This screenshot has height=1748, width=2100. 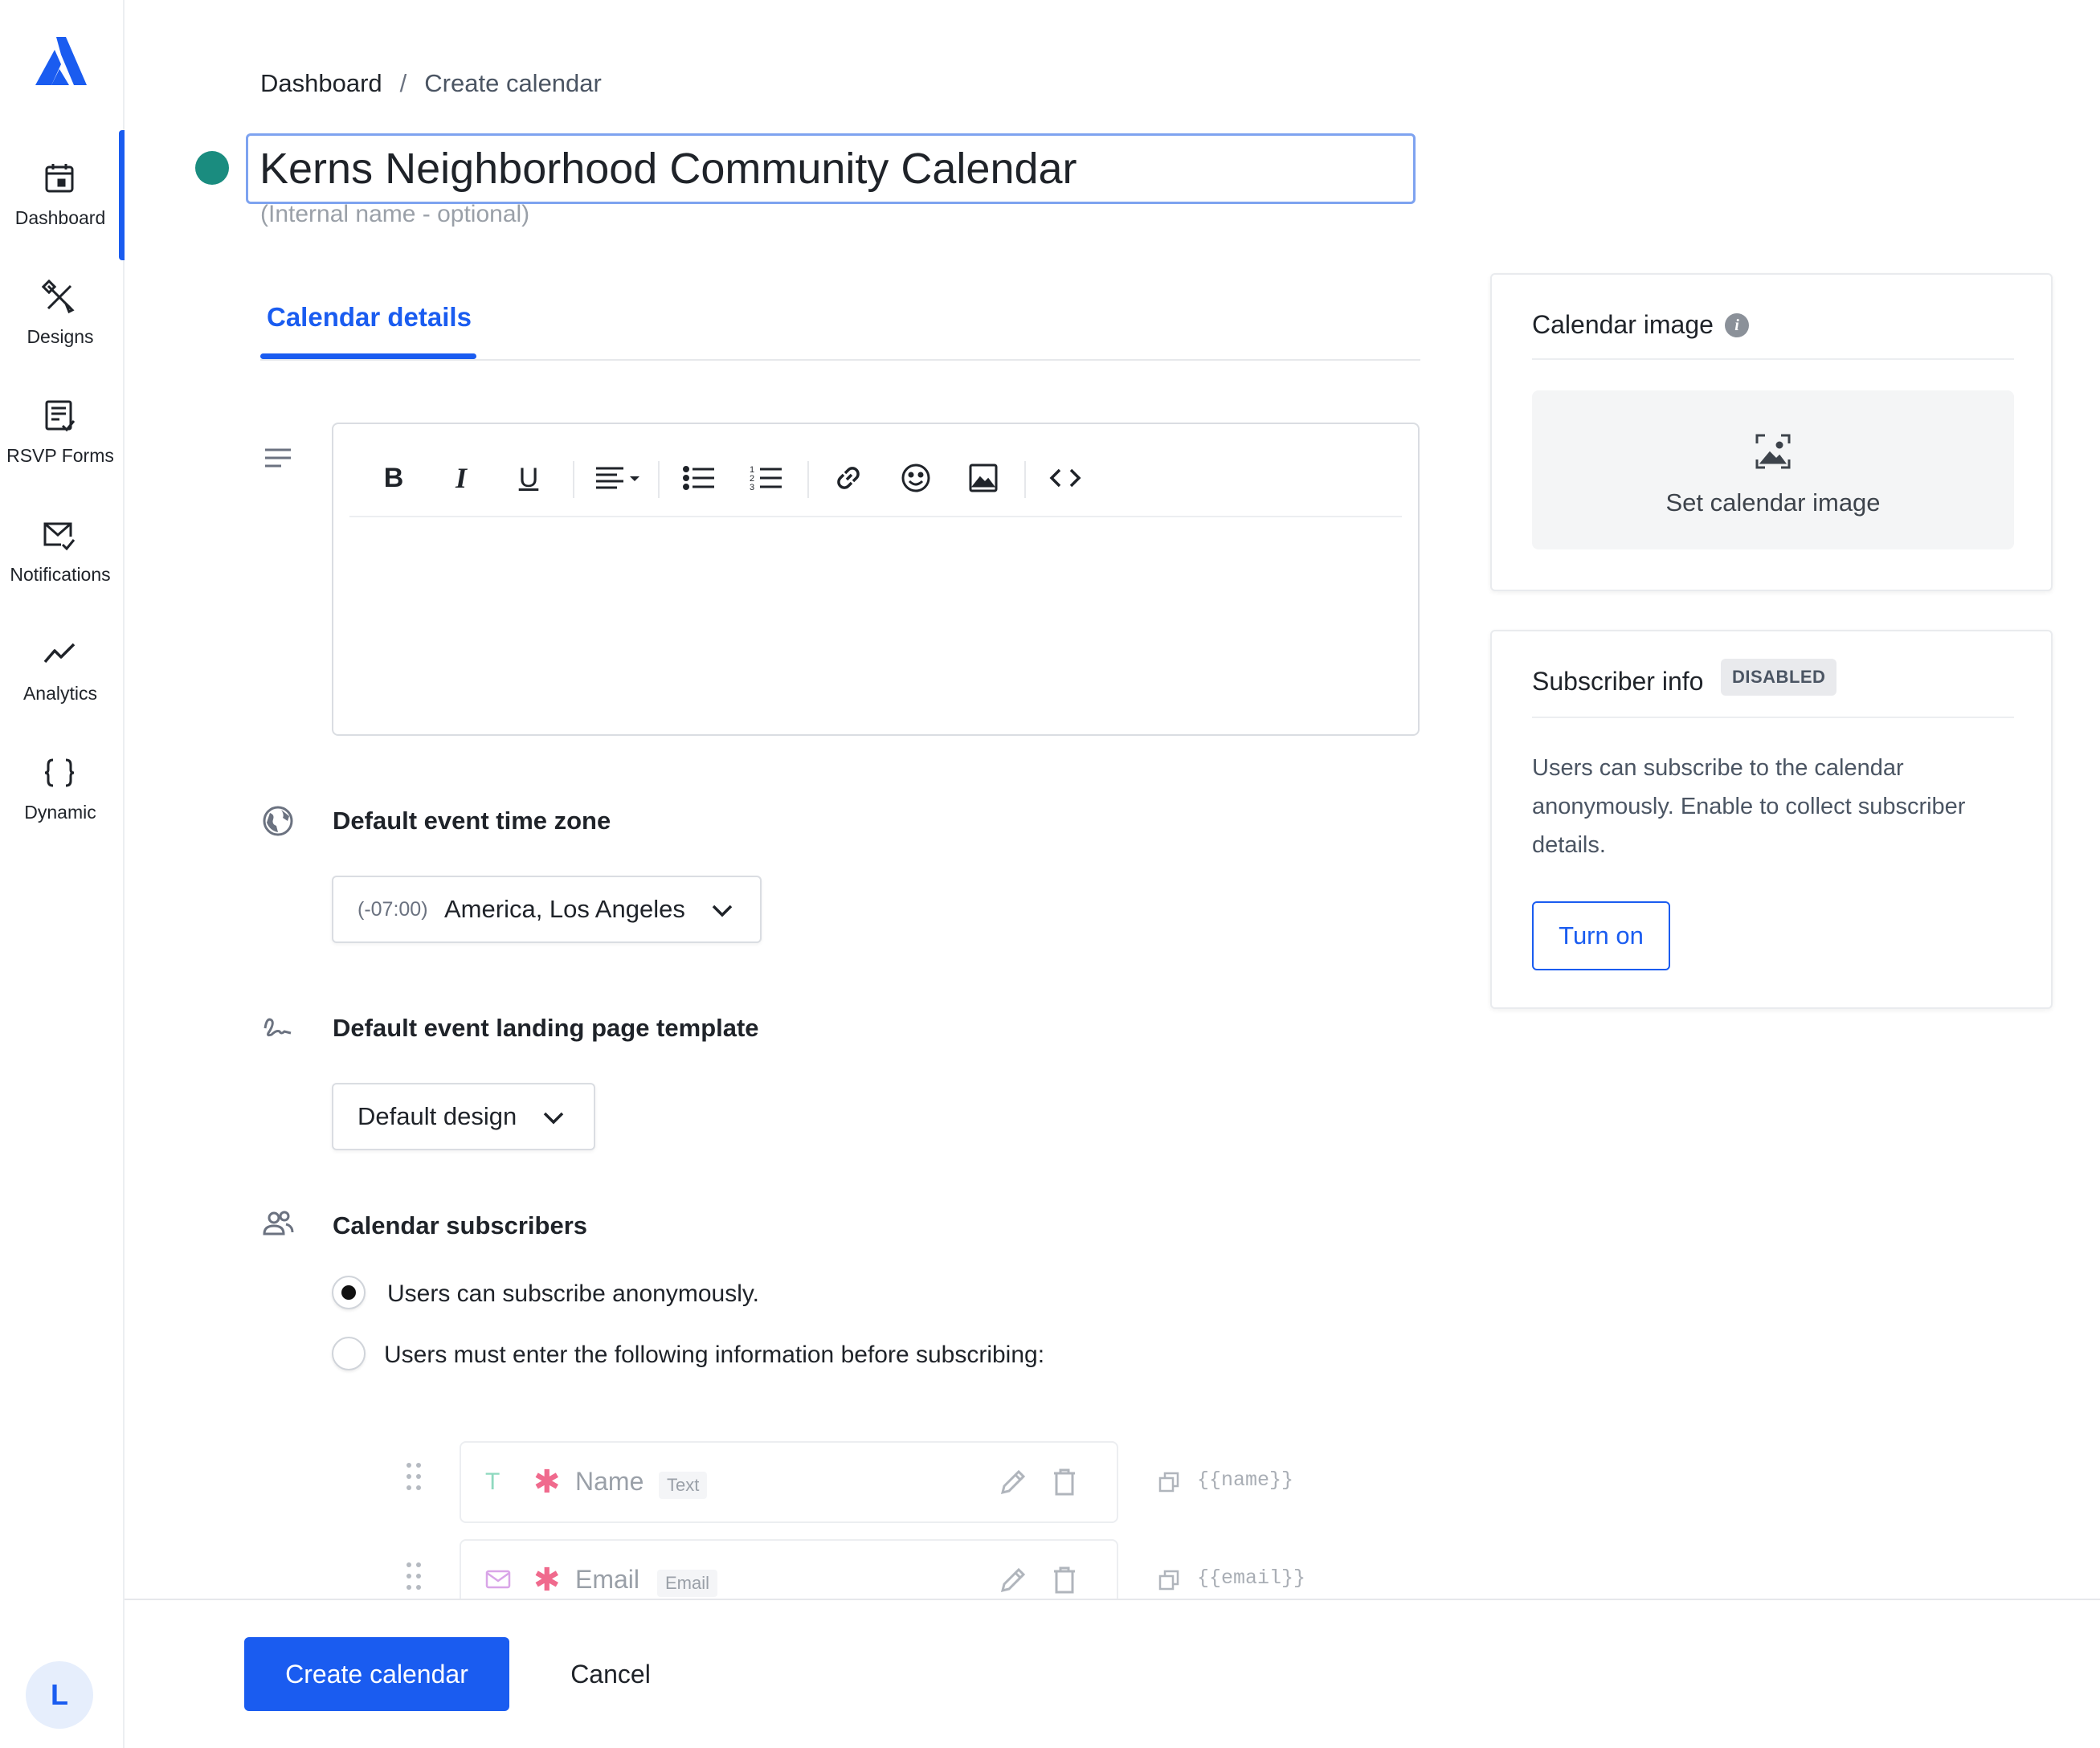 I want to click on internal-name-field: (Internal name - optional), so click(x=394, y=214).